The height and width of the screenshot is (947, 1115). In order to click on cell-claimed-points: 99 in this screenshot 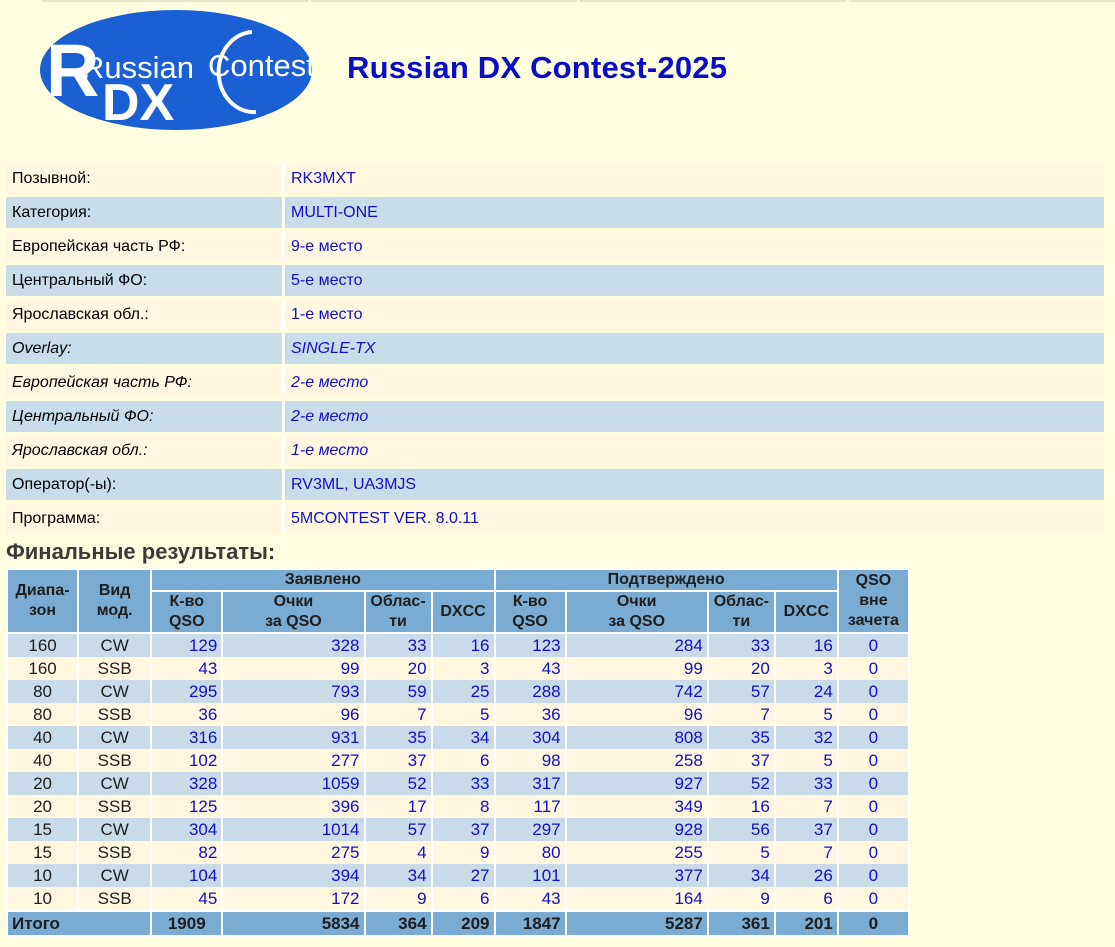, I will do `click(293, 668)`.